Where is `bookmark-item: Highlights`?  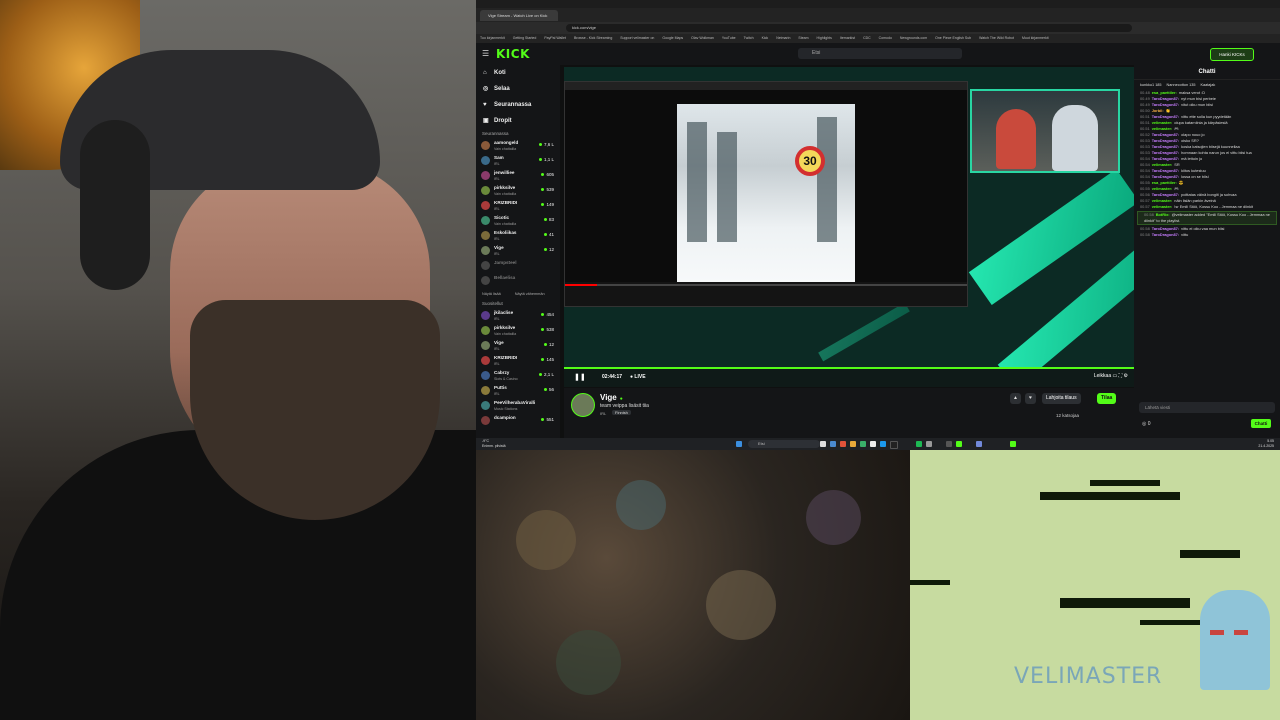
bookmark-item: Highlights is located at coordinates (824, 38).